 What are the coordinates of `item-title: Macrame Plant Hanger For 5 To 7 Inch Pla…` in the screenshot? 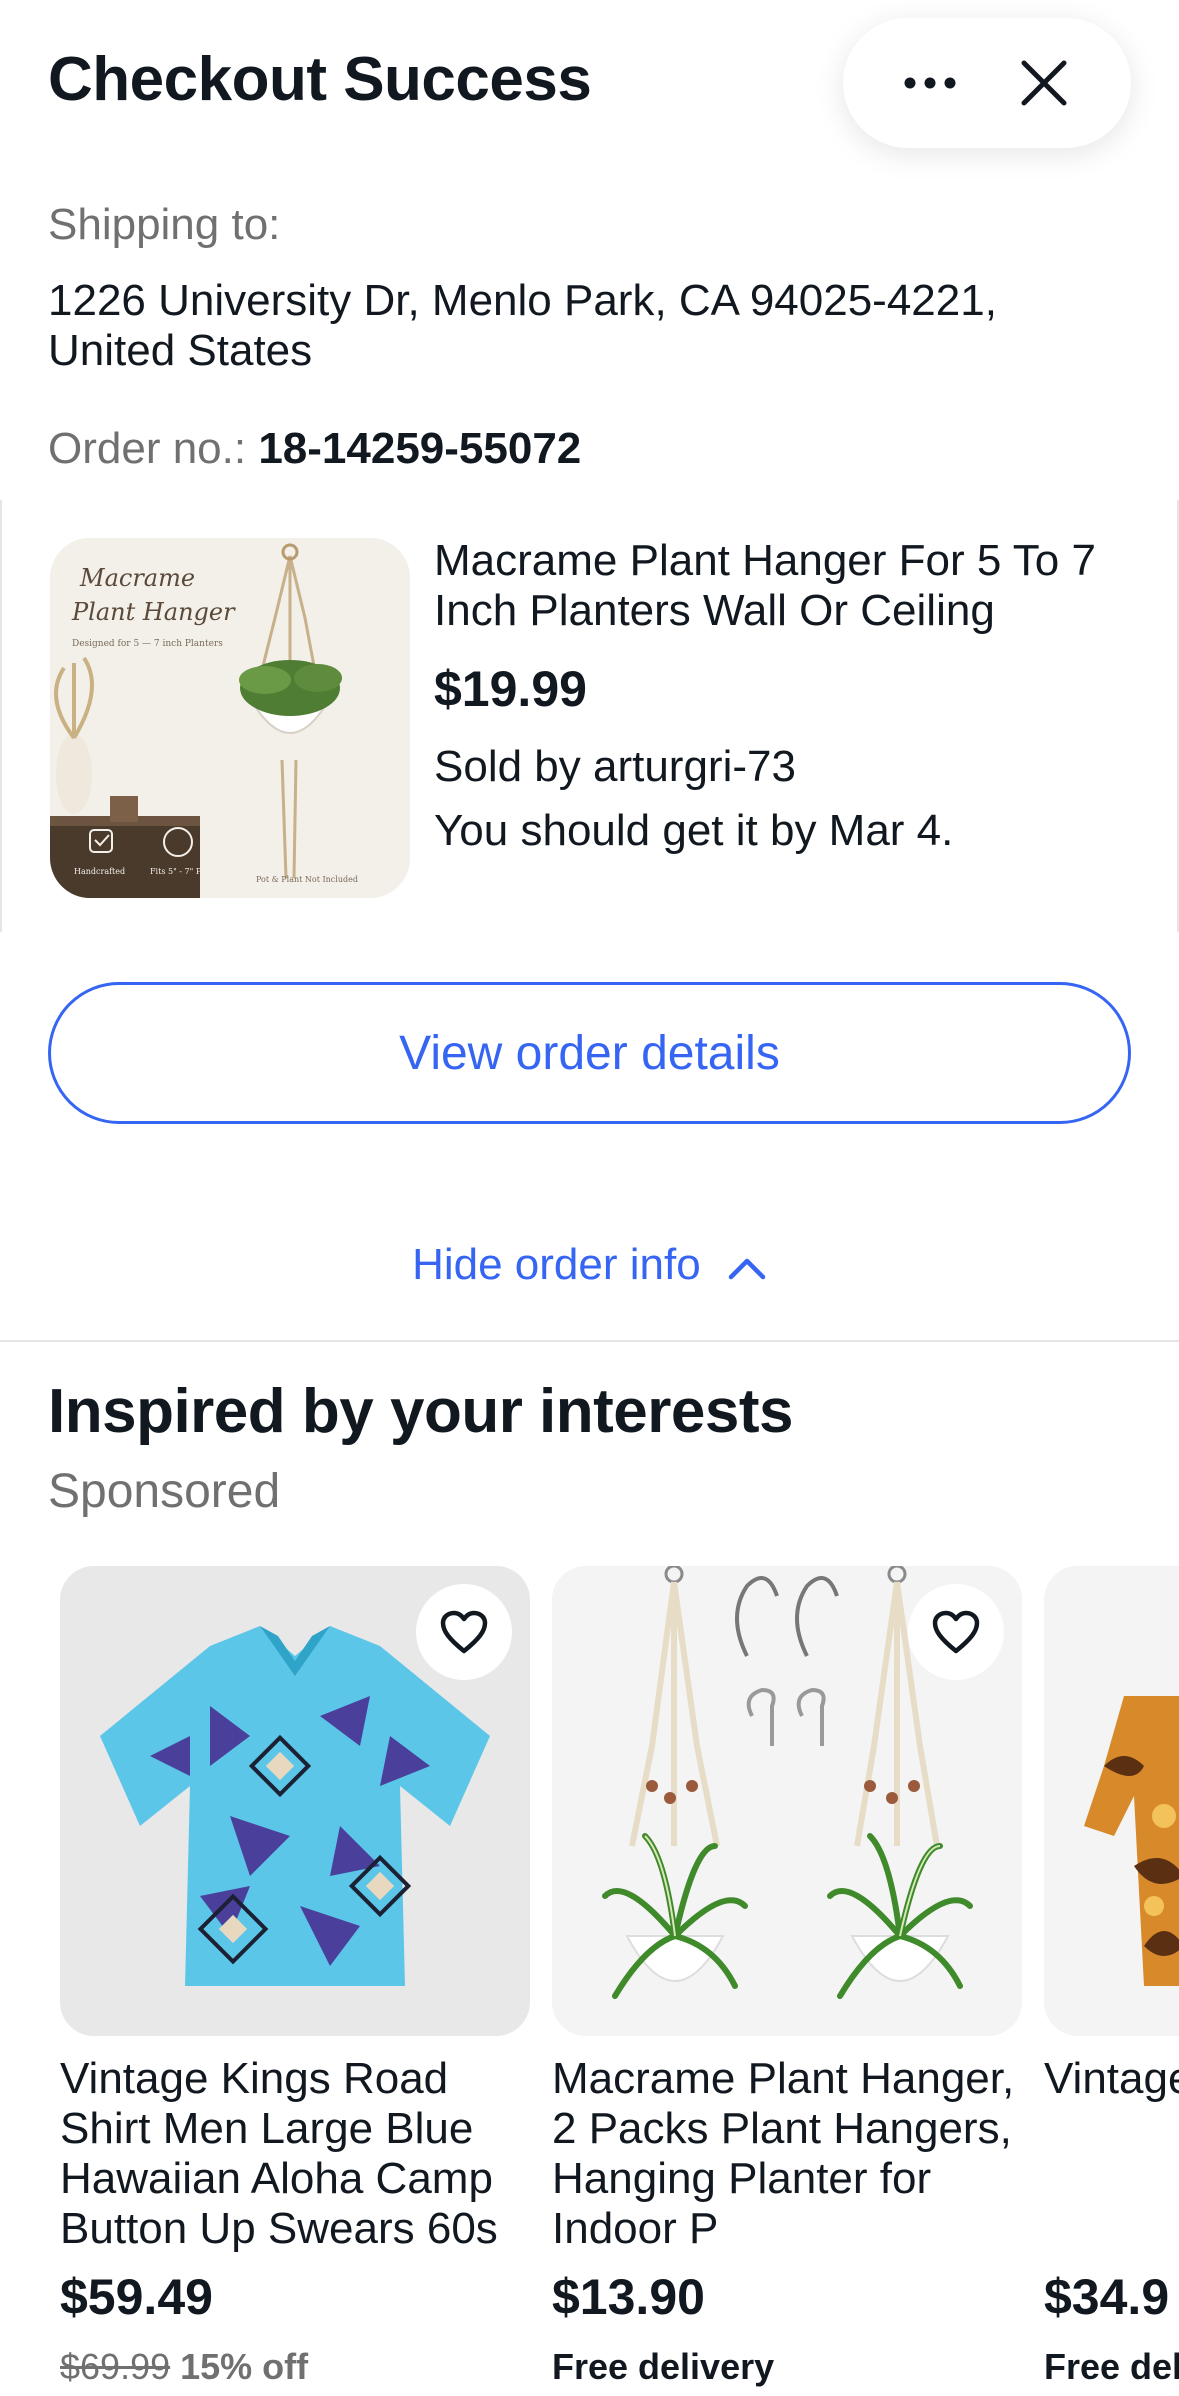 It's located at (794, 586).